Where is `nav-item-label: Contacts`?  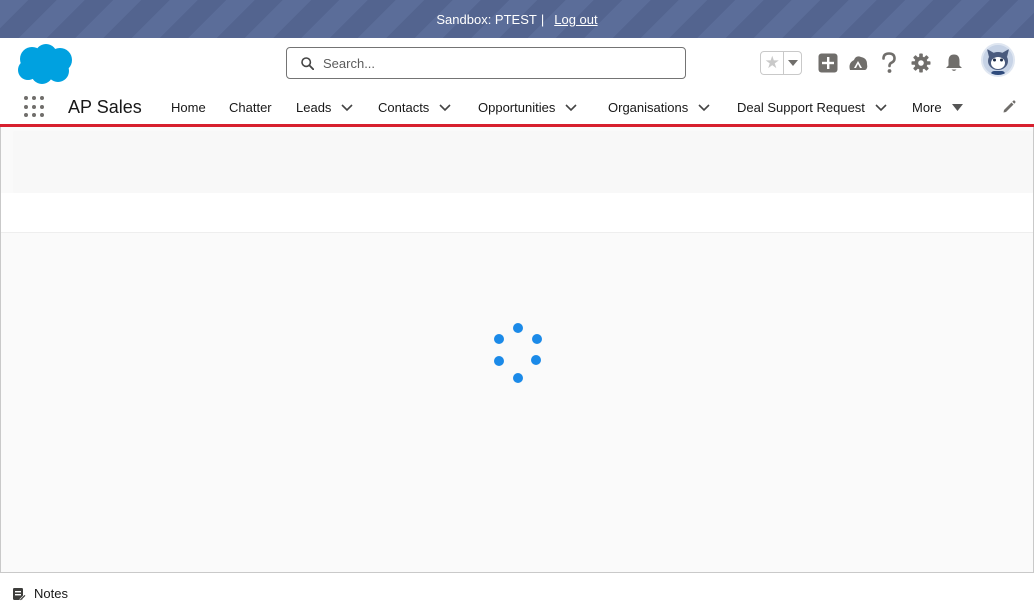
nav-item-label: Contacts is located at coordinates (404, 107).